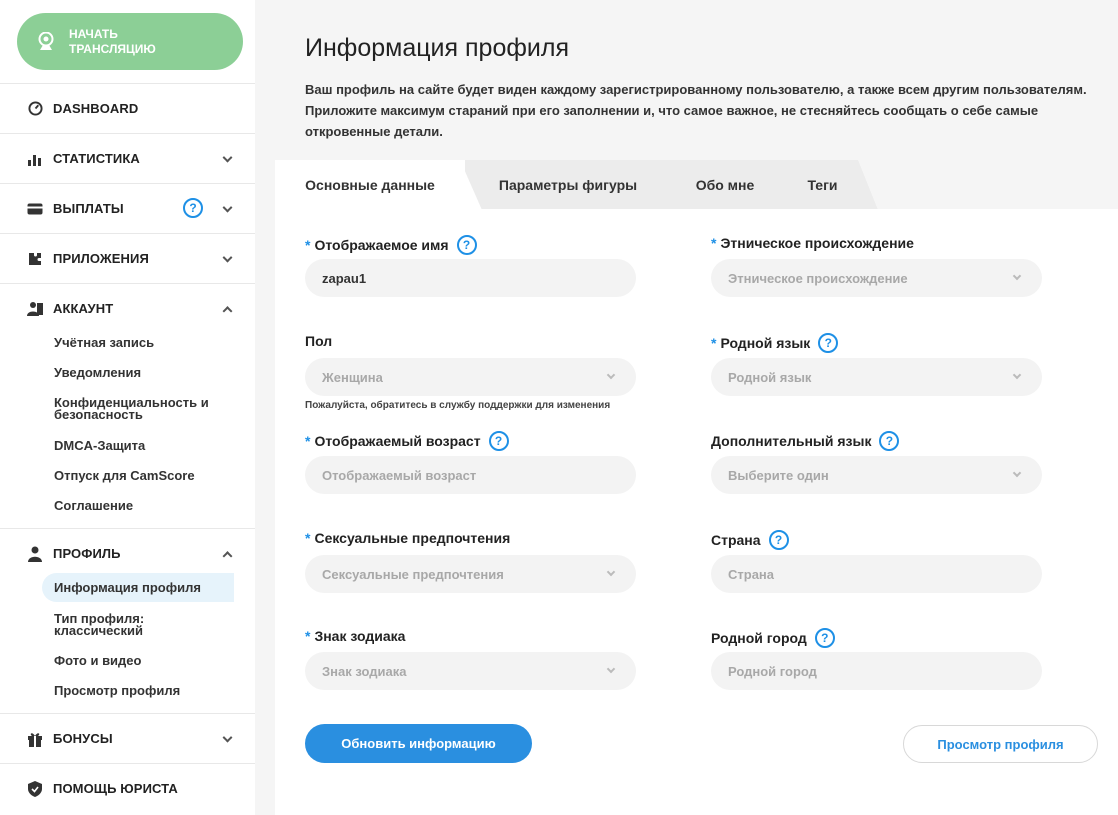 Image resolution: width=1118 pixels, height=815 pixels. What do you see at coordinates (876, 475) in the screenshot?
I see `additional-language-select: Выберите один` at bounding box center [876, 475].